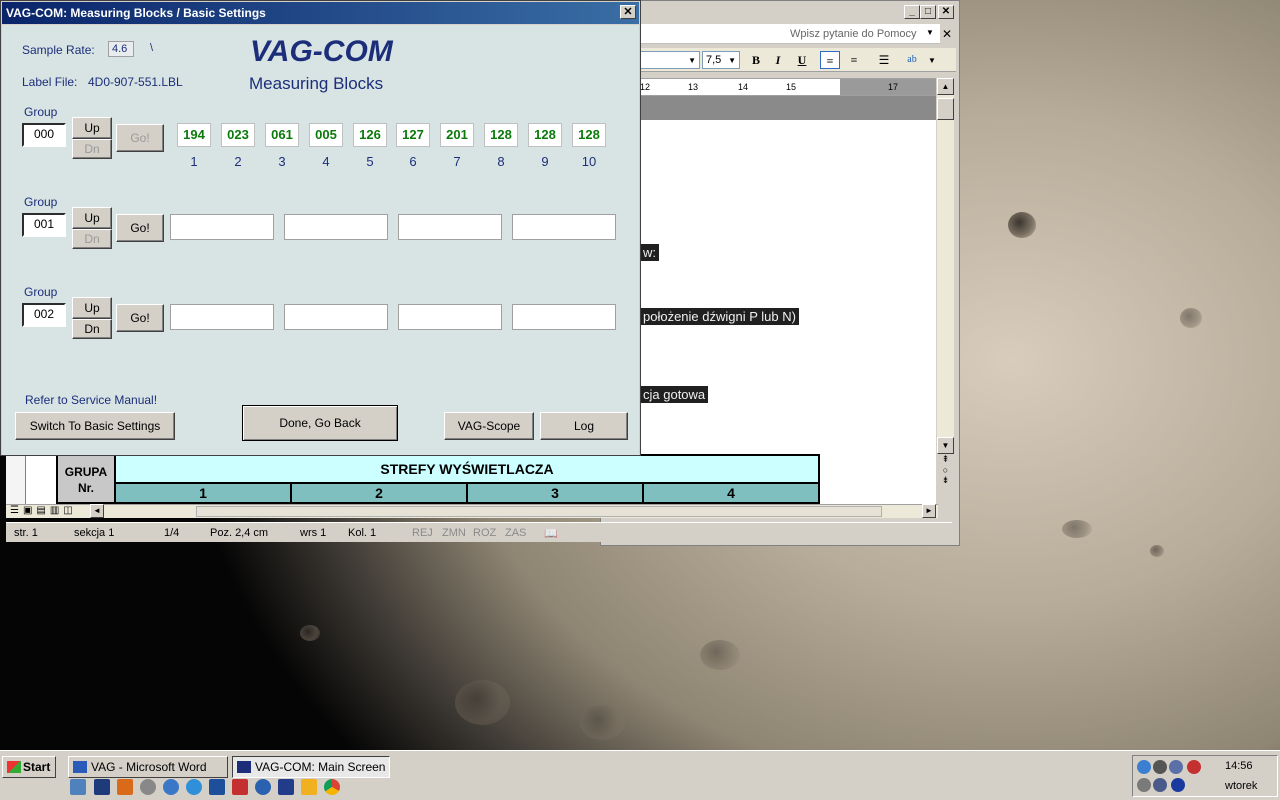 Image resolution: width=1280 pixels, height=800 pixels. I want to click on align-left-icon: ≡, so click(830, 60).